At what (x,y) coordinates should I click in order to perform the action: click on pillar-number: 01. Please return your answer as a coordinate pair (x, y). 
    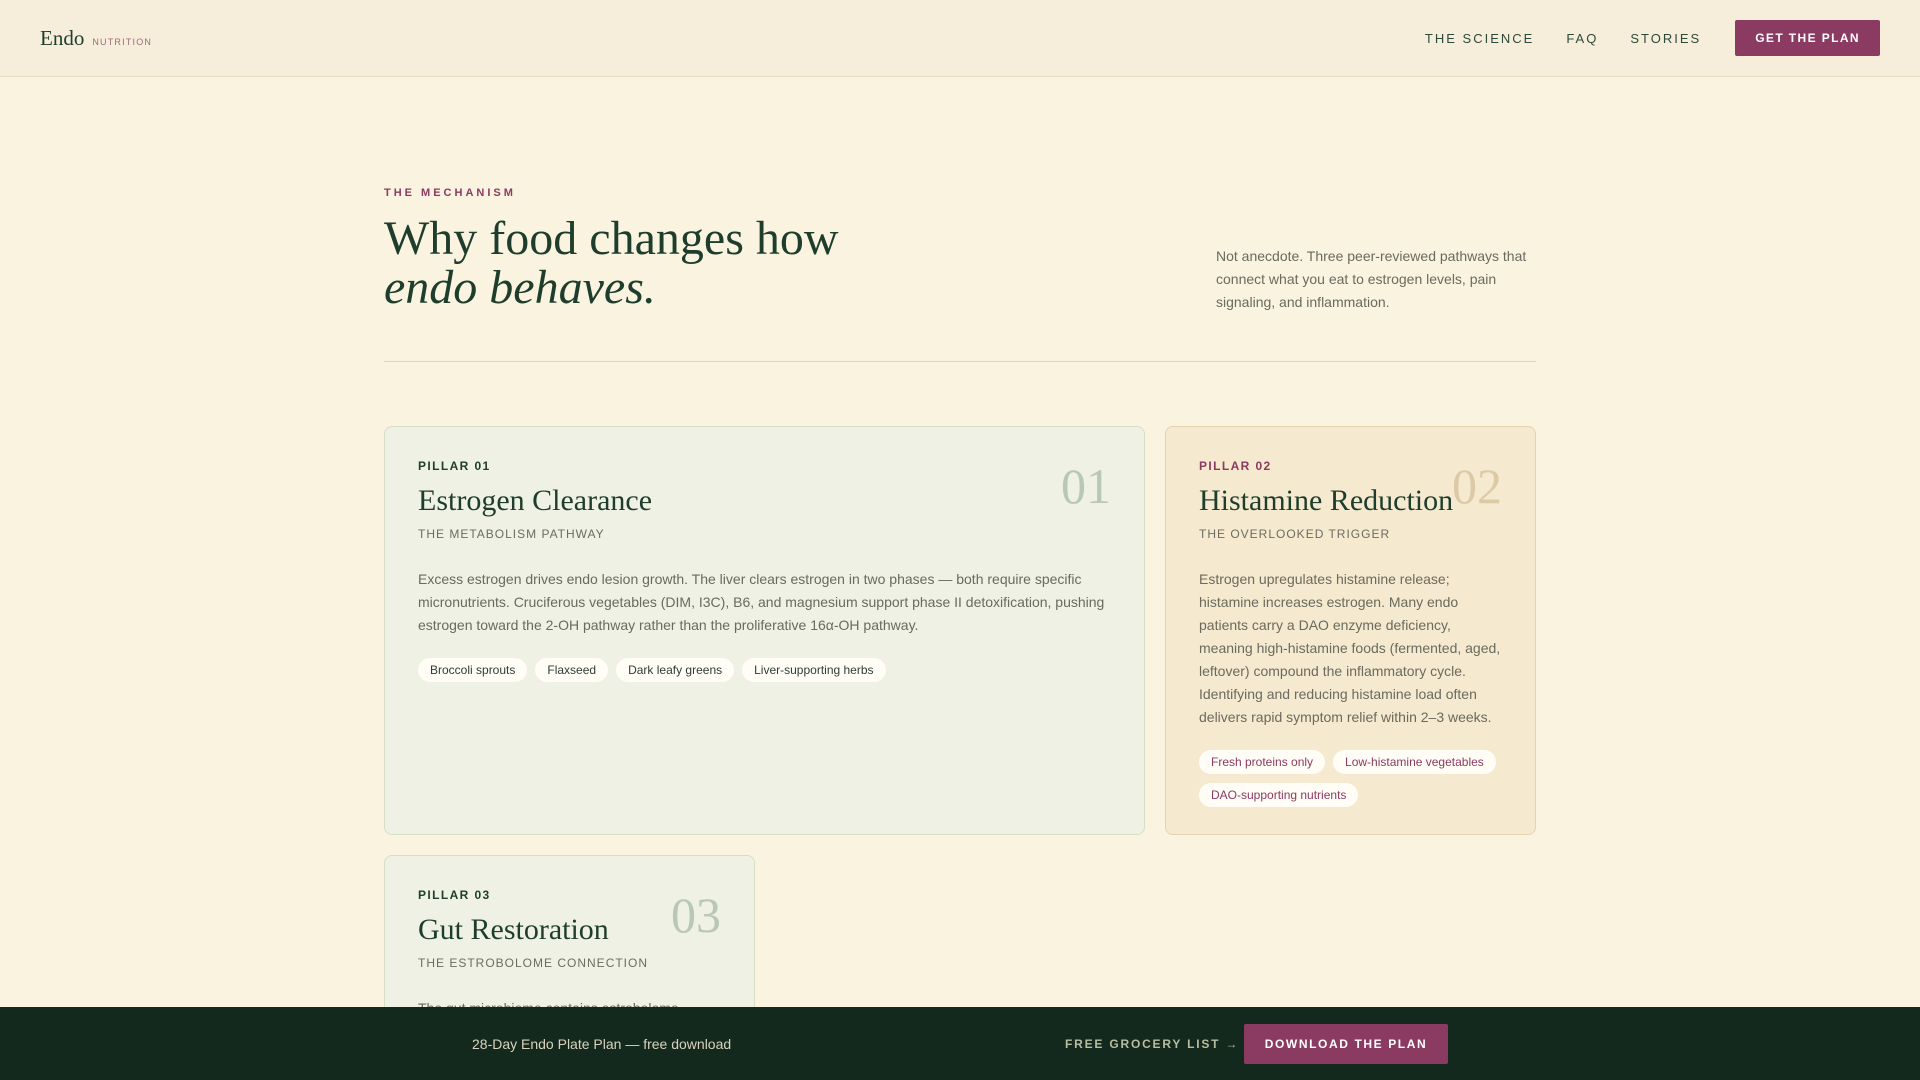
    Looking at the image, I should click on (1086, 486).